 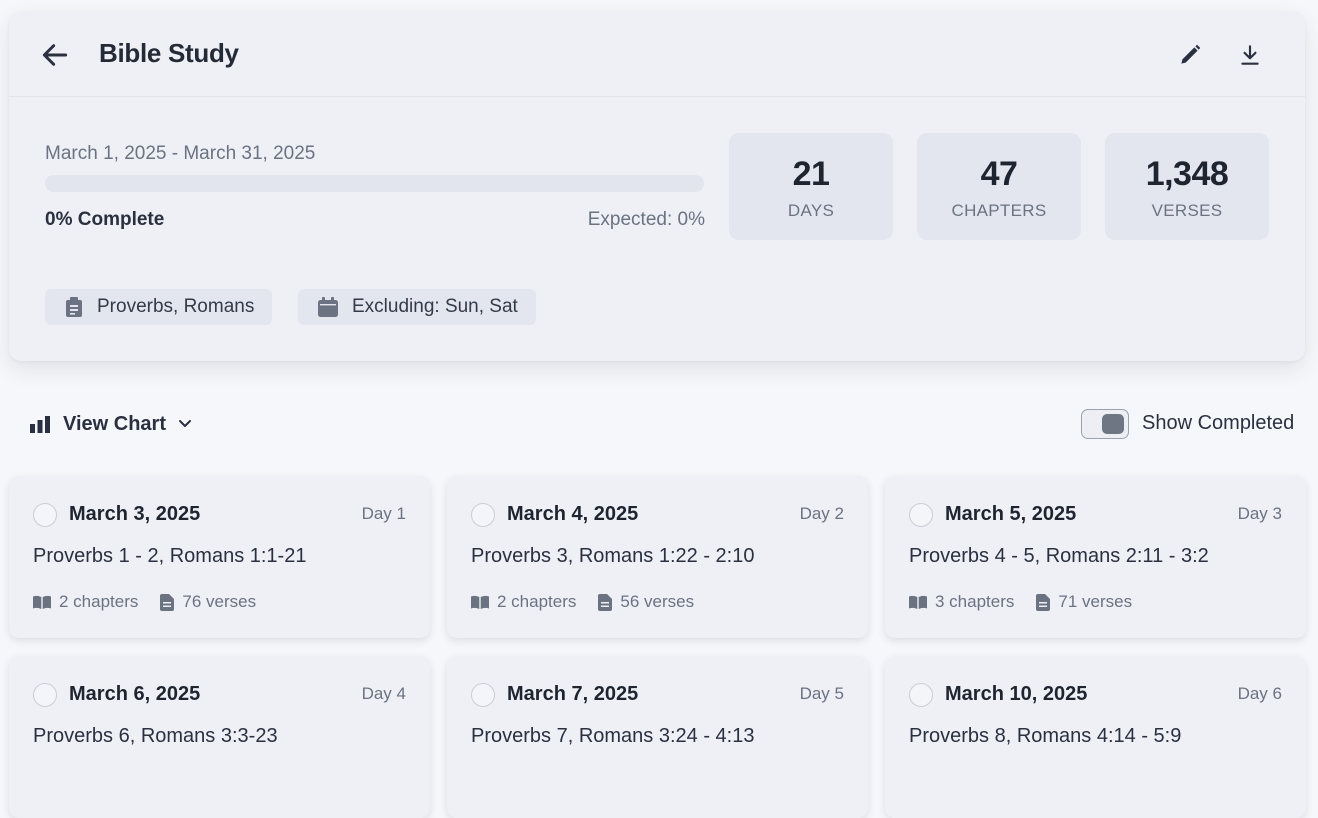 What do you see at coordinates (383, 693) in the screenshot?
I see `day-number: Day 4` at bounding box center [383, 693].